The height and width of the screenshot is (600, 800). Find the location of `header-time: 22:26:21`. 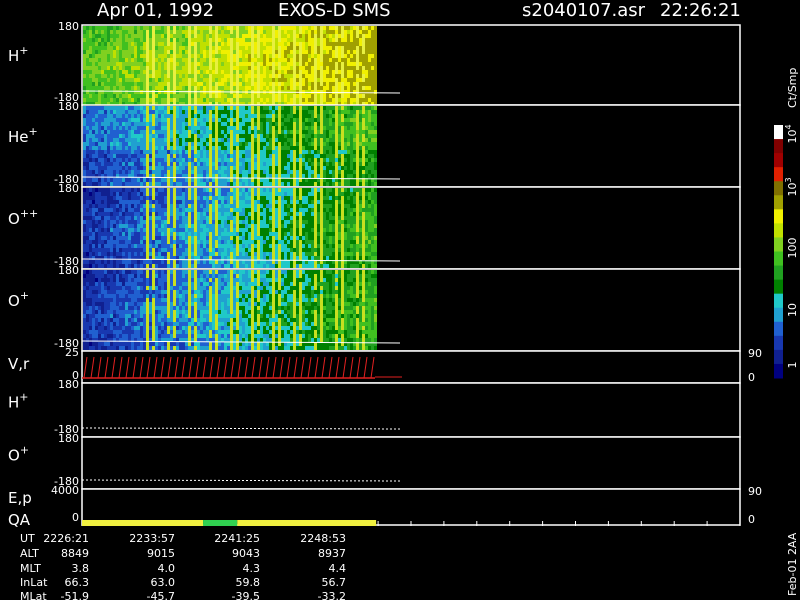

header-time: 22:26:21 is located at coordinates (700, 10).